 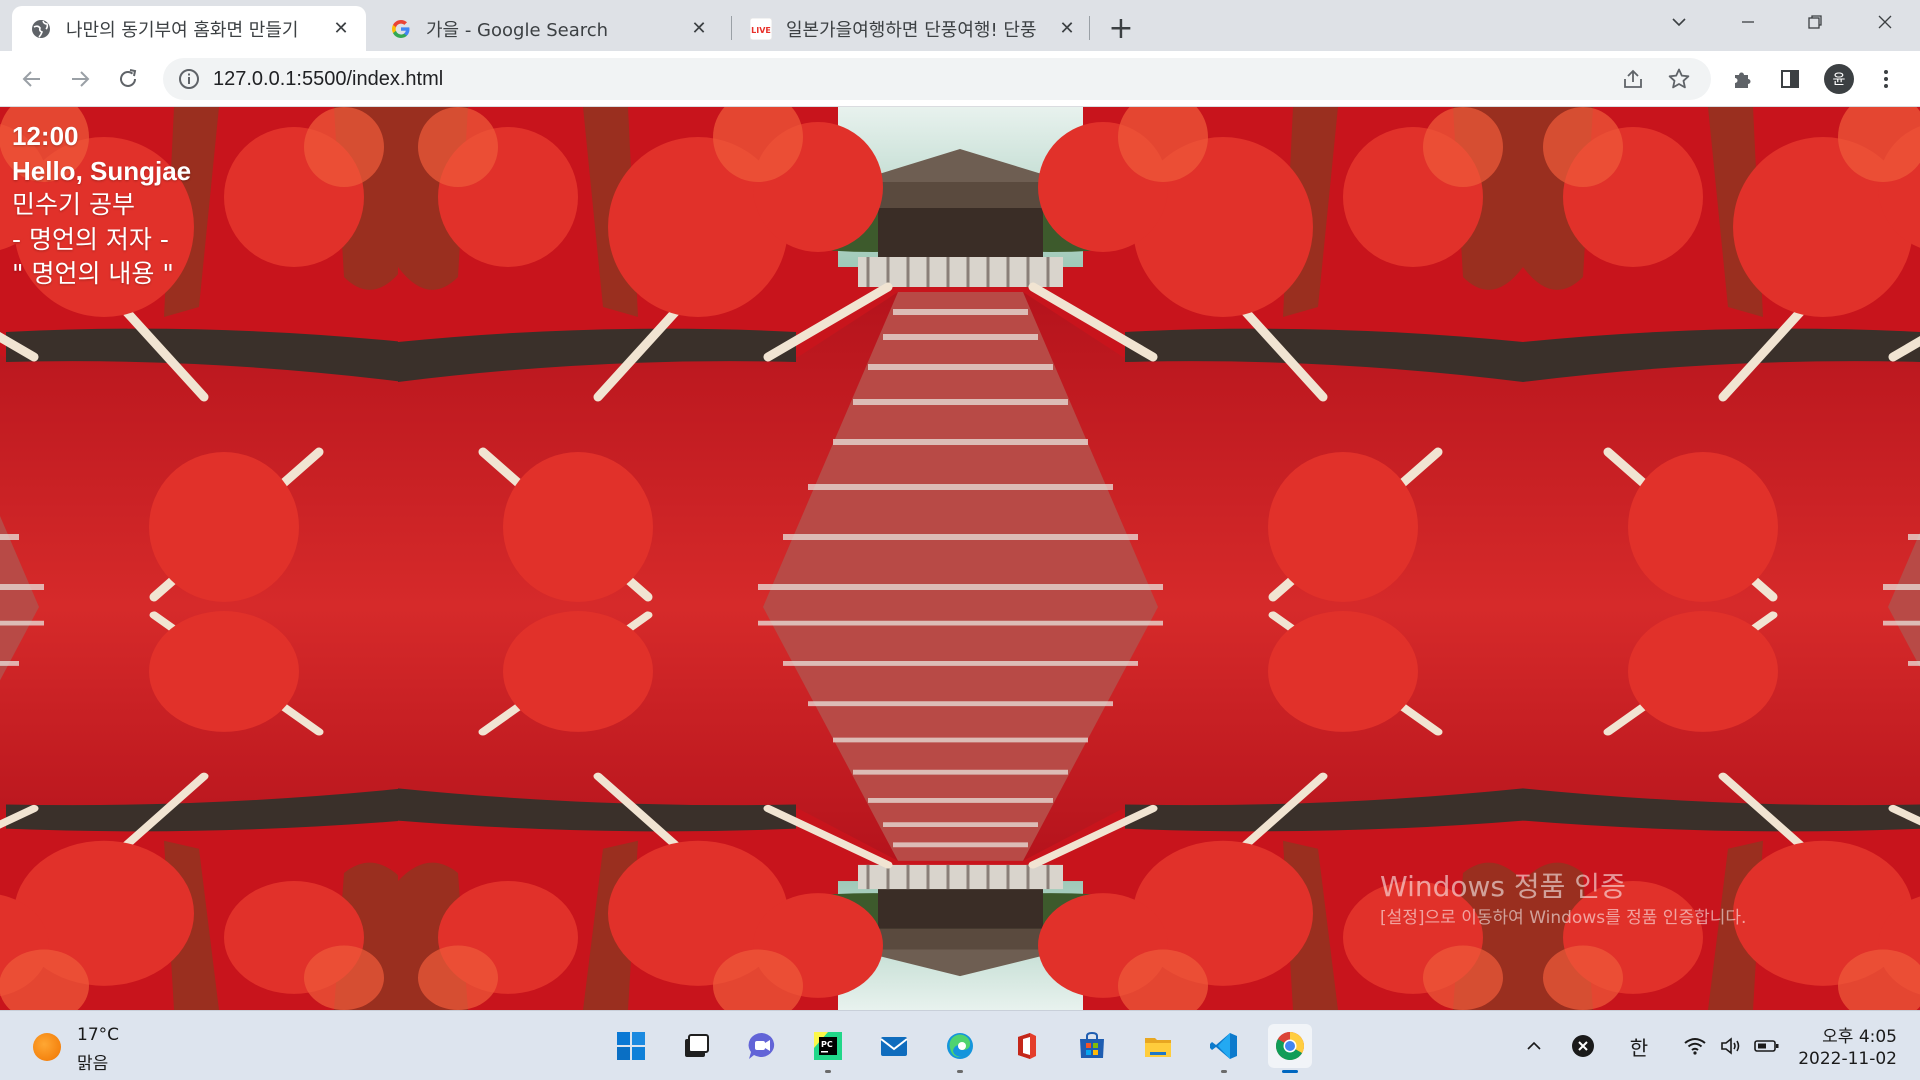 What do you see at coordinates (1886, 79) in the screenshot?
I see `menu-kebab-icon` at bounding box center [1886, 79].